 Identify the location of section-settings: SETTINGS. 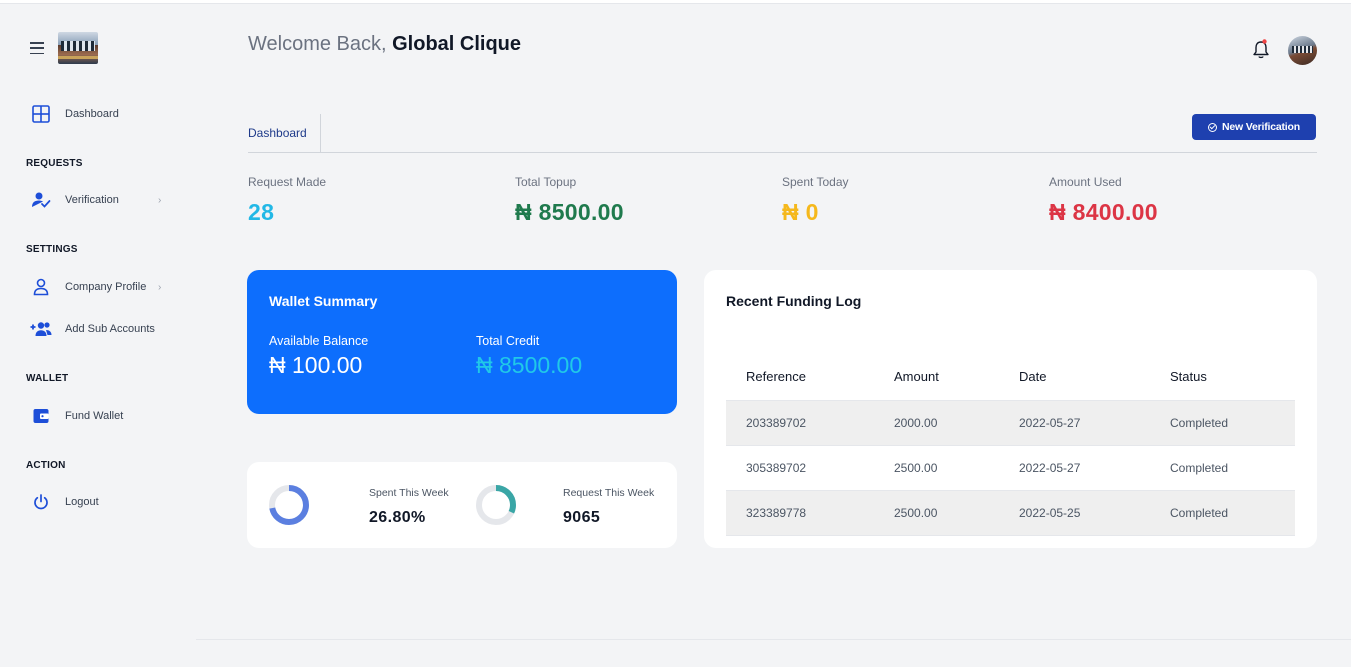
(52, 249).